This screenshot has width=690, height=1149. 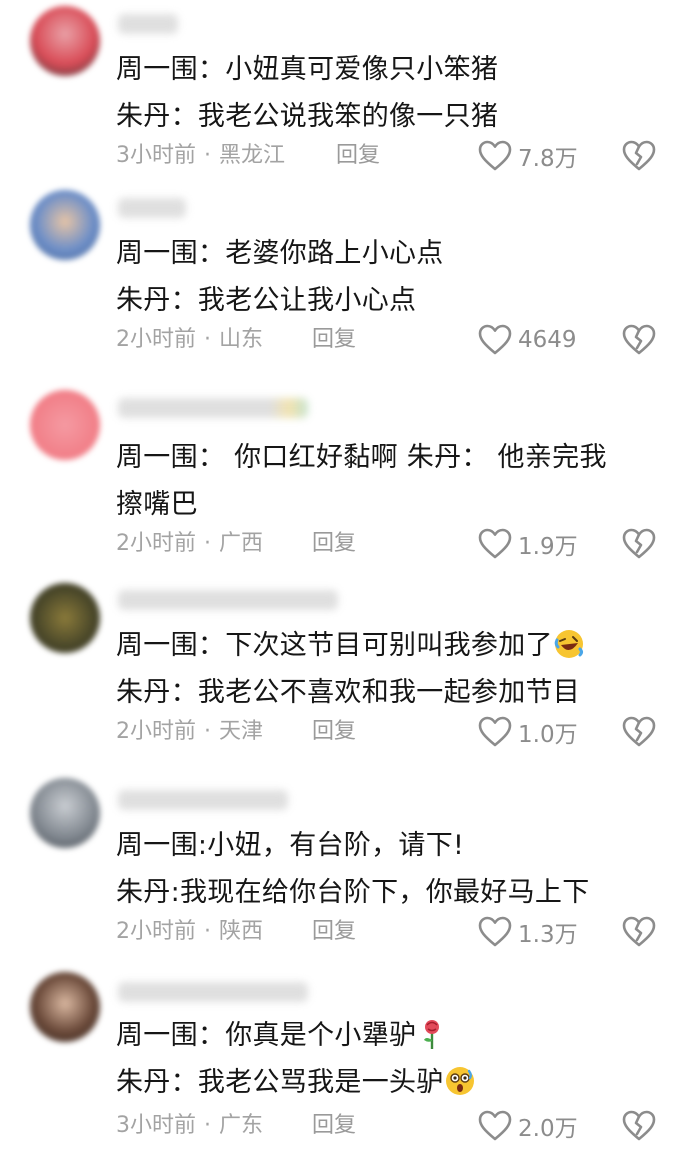 I want to click on like-button: 7.8万, so click(x=528, y=156).